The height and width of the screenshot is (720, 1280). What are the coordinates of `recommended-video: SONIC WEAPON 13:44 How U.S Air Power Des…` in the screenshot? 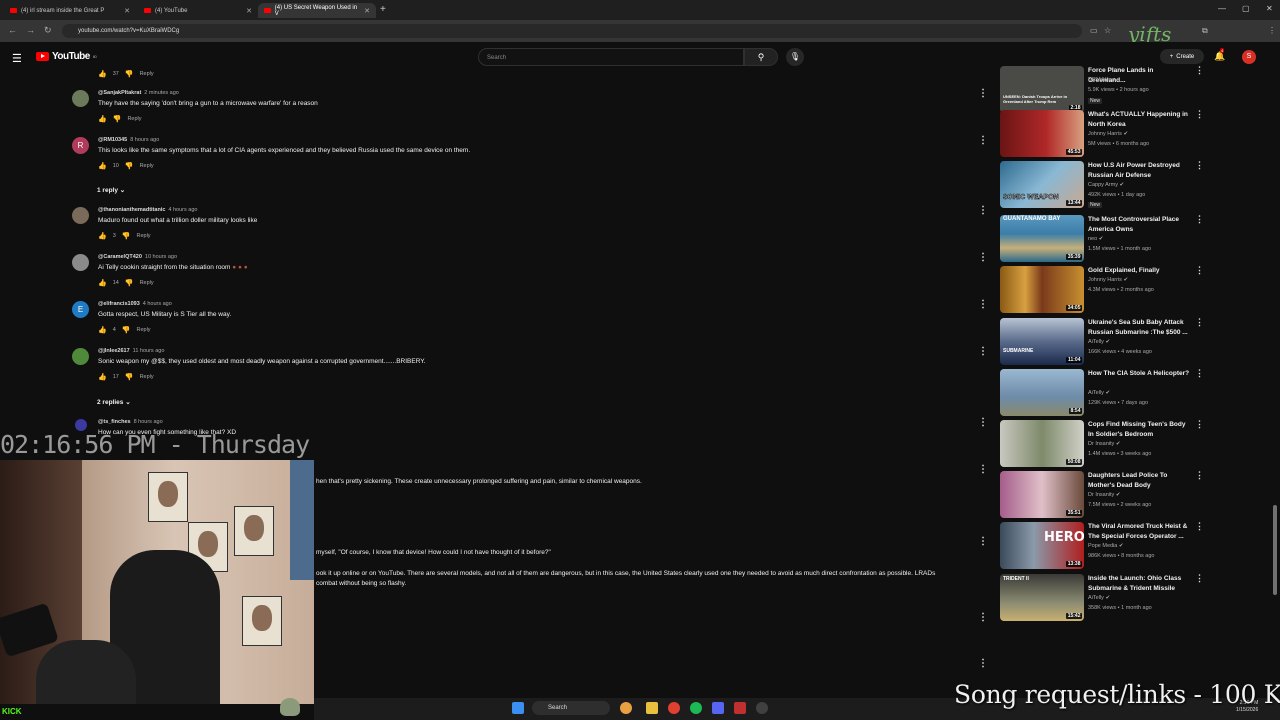 It's located at (1102, 184).